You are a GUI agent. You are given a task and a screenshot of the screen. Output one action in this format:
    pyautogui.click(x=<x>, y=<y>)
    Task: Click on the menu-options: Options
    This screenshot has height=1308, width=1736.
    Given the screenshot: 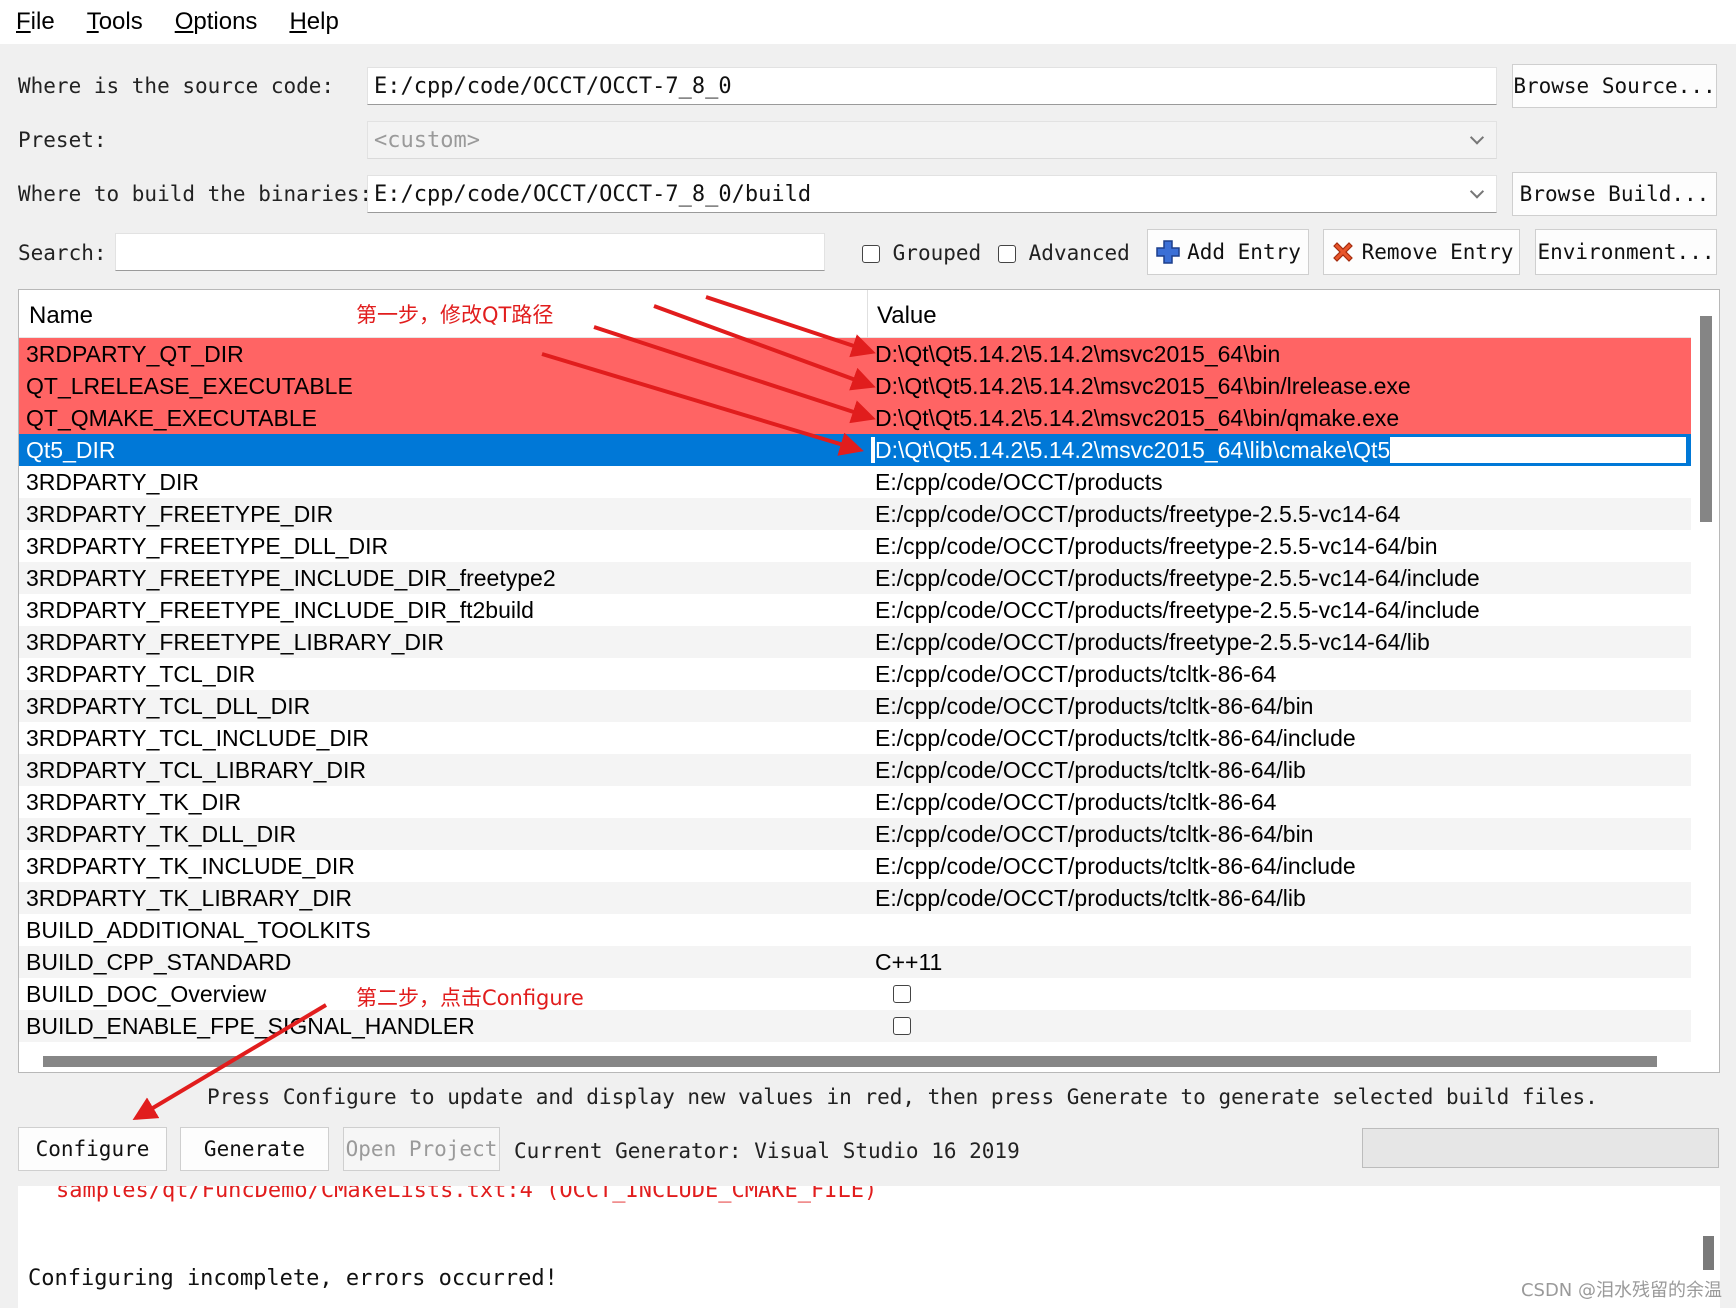 What is the action you would take?
    pyautogui.click(x=216, y=22)
    